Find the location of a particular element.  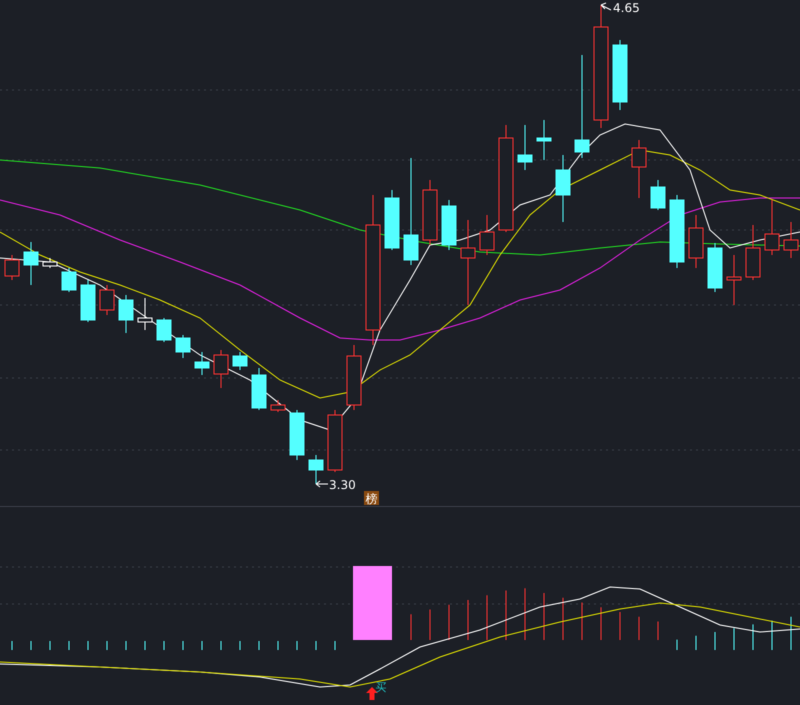

rank-badge: 榜 is located at coordinates (371, 498).